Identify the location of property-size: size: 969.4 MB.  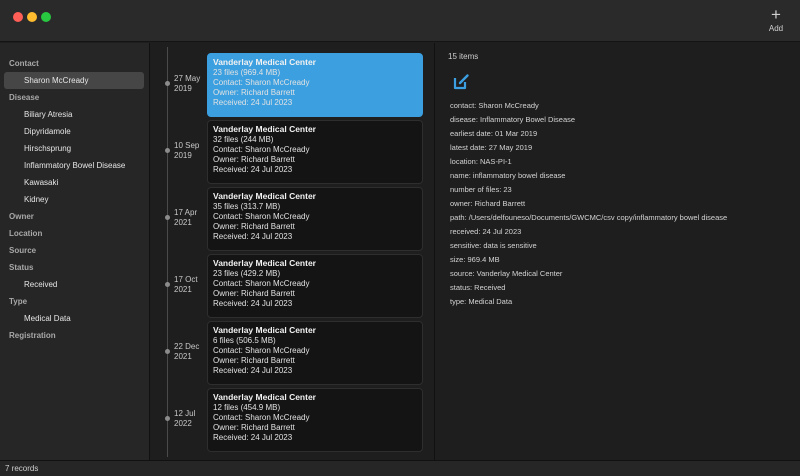
(475, 259).